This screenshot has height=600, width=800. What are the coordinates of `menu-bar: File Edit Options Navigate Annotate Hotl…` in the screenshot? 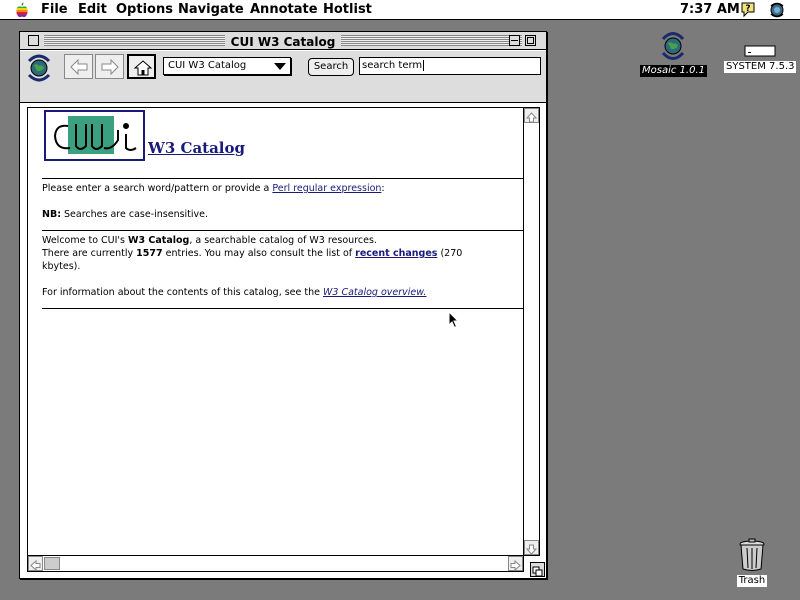 It's located at (400, 10).